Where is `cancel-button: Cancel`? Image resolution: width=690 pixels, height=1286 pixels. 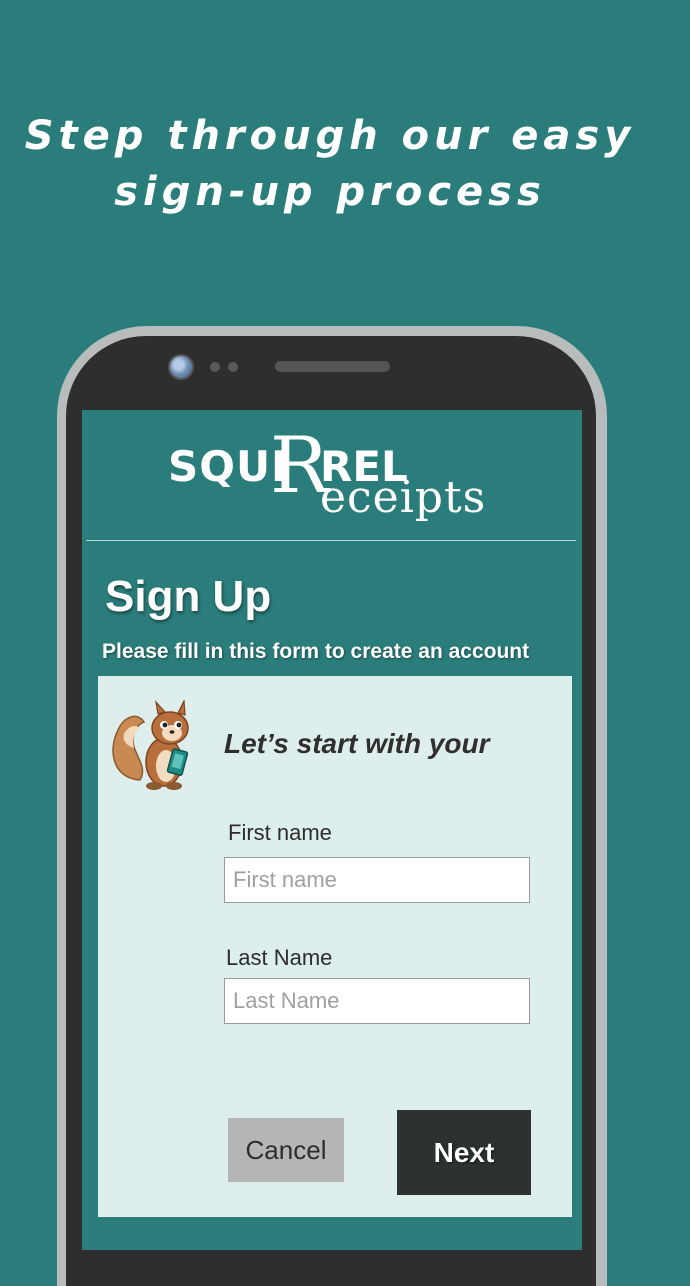
cancel-button: Cancel is located at coordinates (286, 1150).